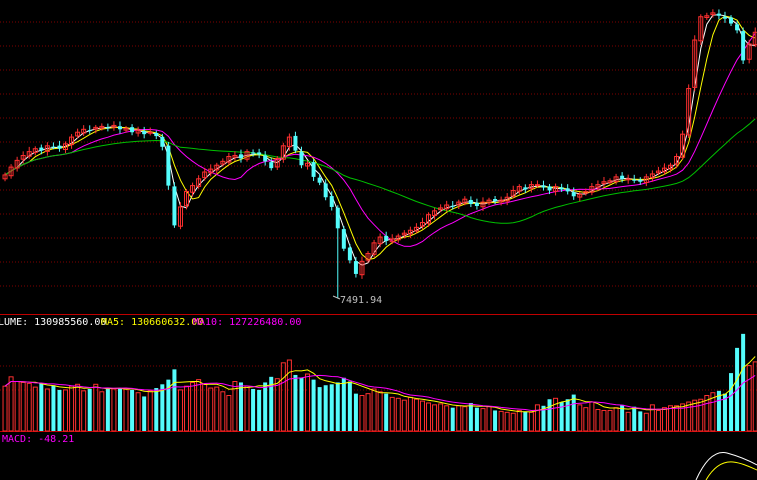 The height and width of the screenshot is (480, 757). What do you see at coordinates (336, 297) in the screenshot?
I see `low-marker-line` at bounding box center [336, 297].